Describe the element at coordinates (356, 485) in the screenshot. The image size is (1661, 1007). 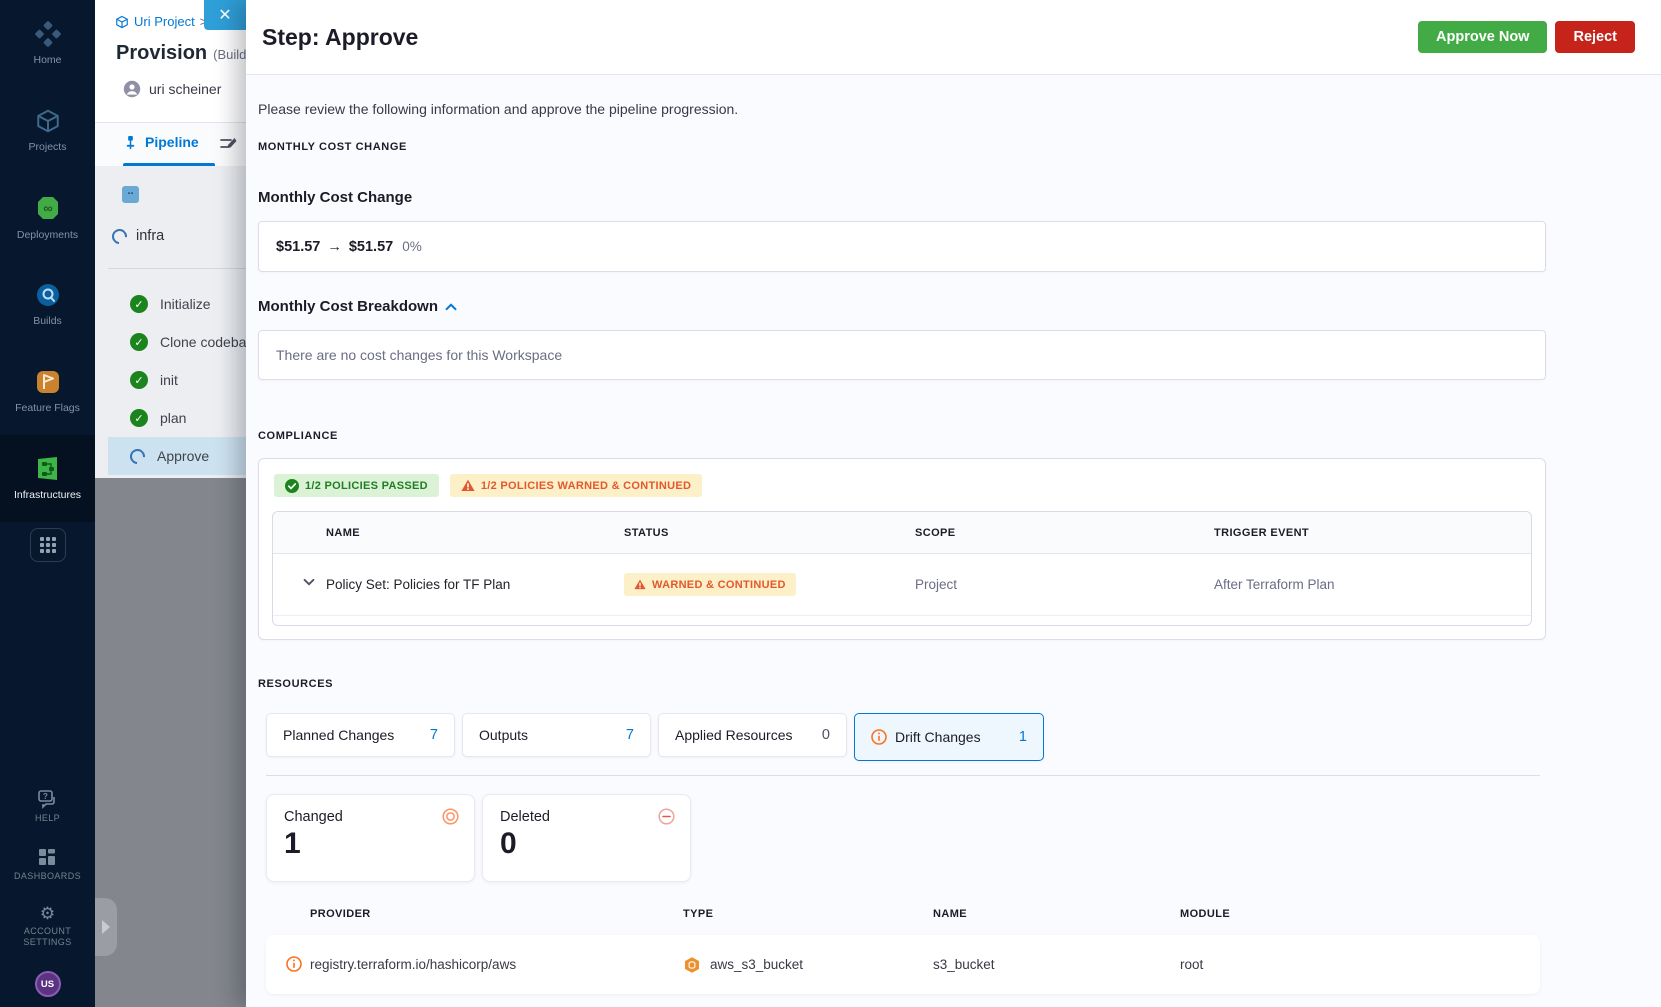
I see `policies-passed-badge: 1/2 POLICIES PASSED` at that location.